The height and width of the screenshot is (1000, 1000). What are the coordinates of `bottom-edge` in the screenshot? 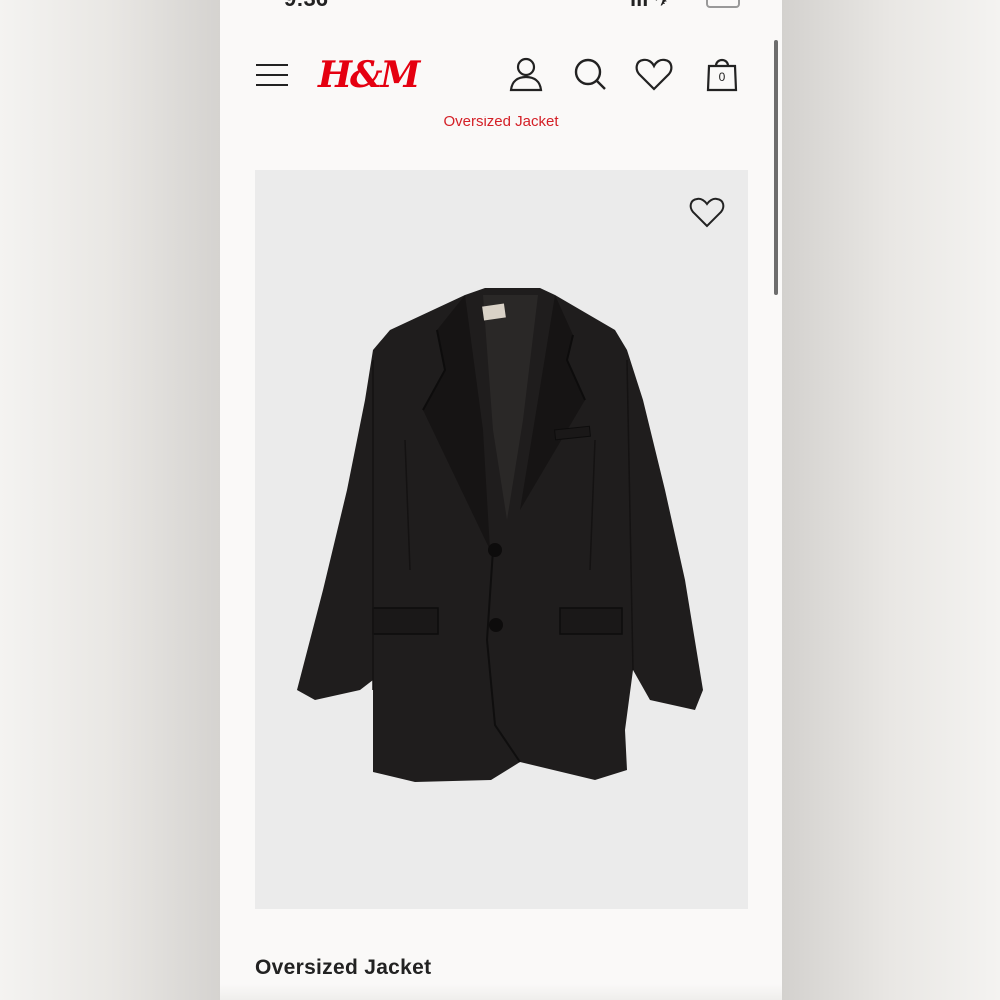 It's located at (501, 992).